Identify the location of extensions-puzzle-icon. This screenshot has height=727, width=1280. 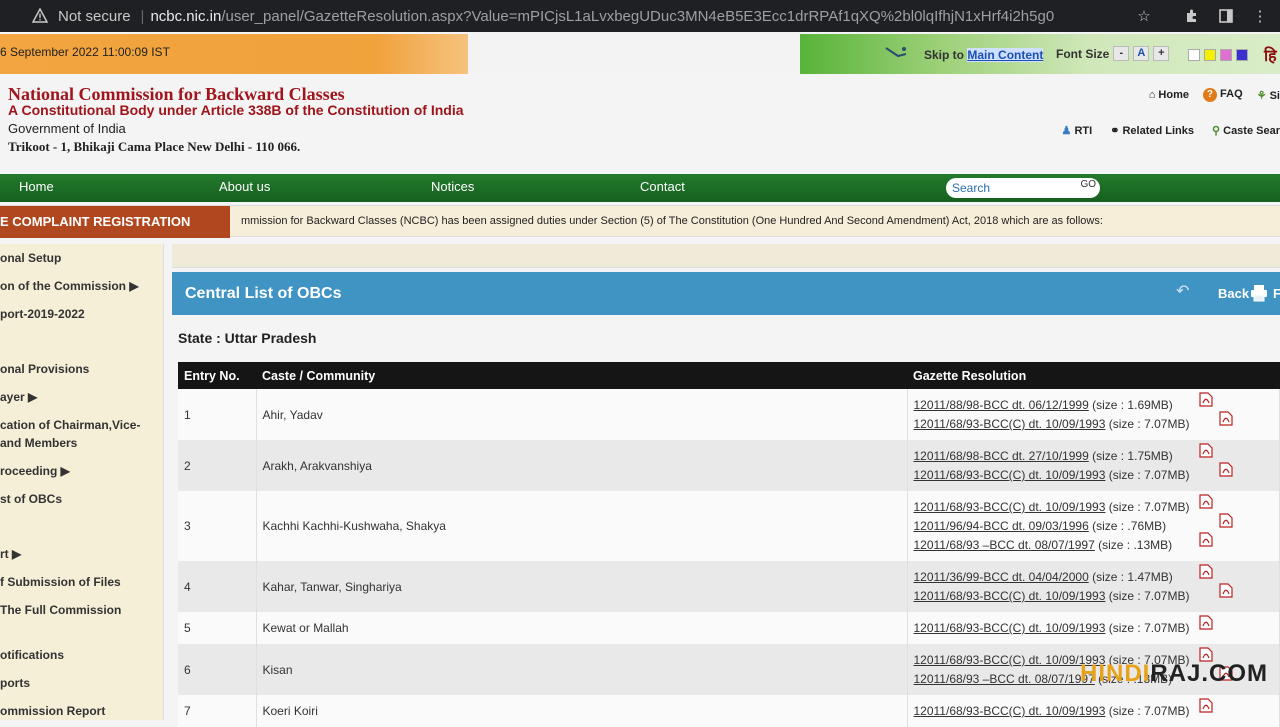
(1192, 16).